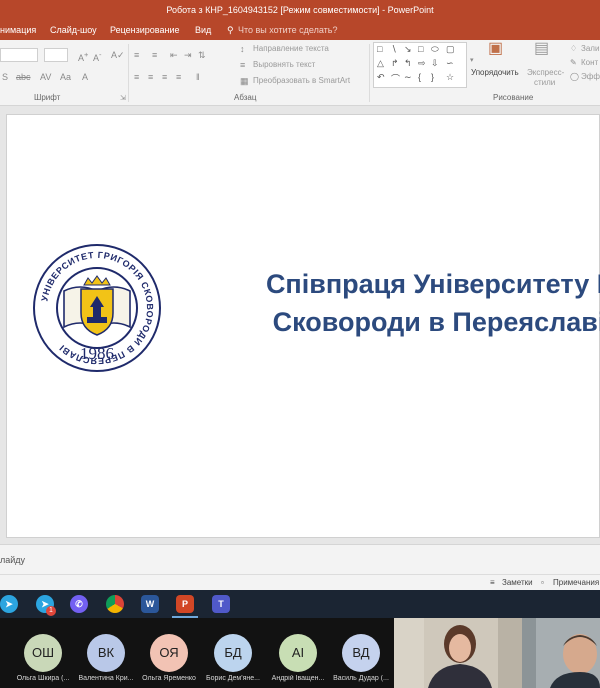  What do you see at coordinates (495, 49) in the screenshot?
I see `arrange-icon: ▣` at bounding box center [495, 49].